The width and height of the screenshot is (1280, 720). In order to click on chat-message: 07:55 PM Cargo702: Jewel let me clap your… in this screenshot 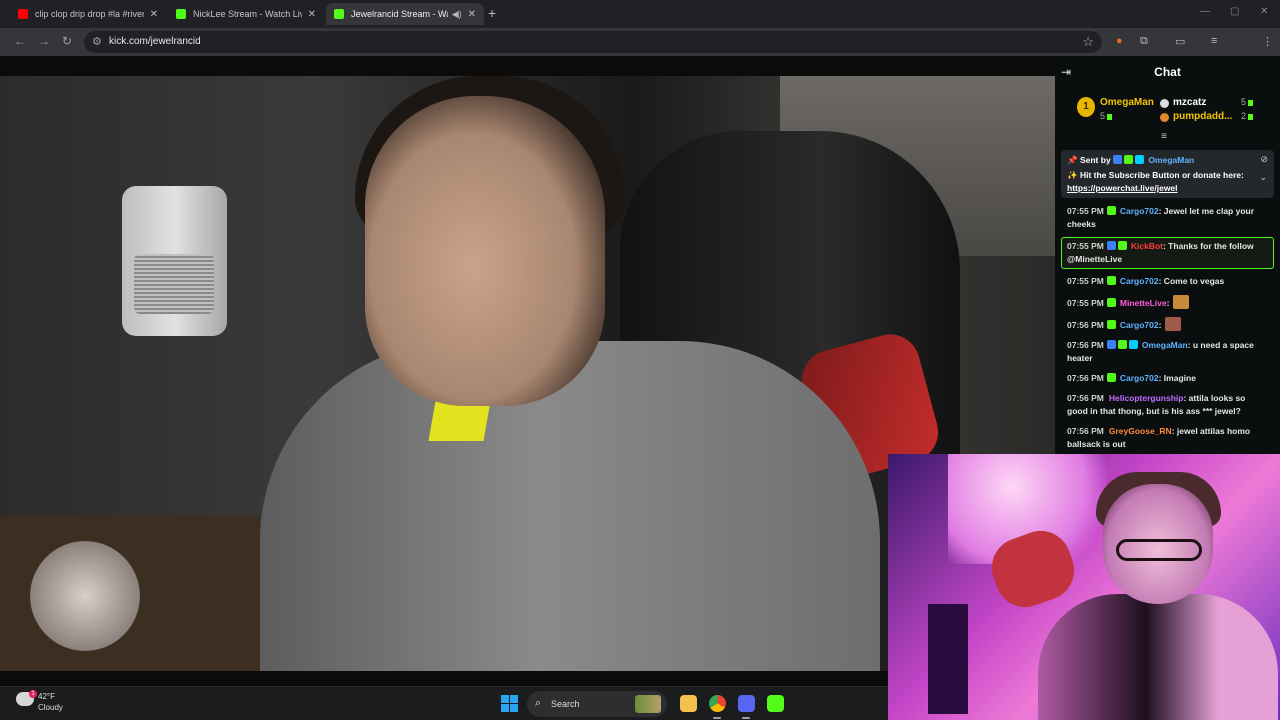, I will do `click(1167, 218)`.